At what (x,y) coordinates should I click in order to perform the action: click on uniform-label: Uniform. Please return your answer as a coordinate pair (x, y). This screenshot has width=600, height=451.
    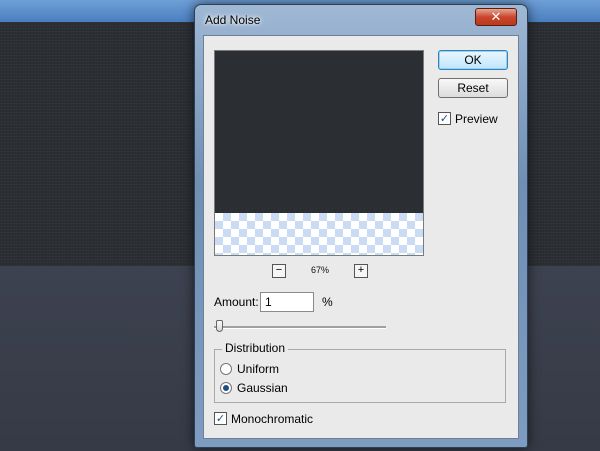
    Looking at the image, I should click on (258, 369).